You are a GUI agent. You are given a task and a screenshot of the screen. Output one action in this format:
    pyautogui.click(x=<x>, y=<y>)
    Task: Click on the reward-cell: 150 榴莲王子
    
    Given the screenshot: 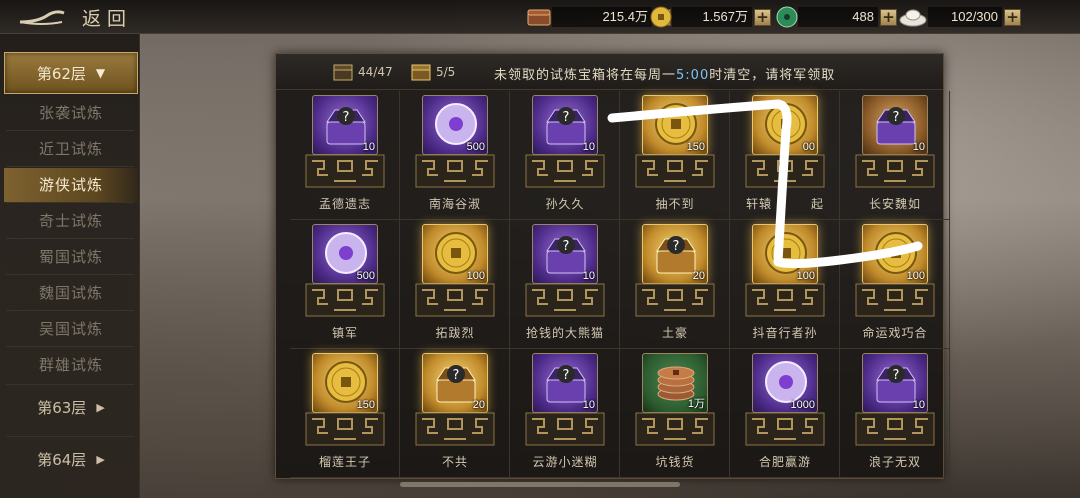 What is the action you would take?
    pyautogui.click(x=345, y=413)
    